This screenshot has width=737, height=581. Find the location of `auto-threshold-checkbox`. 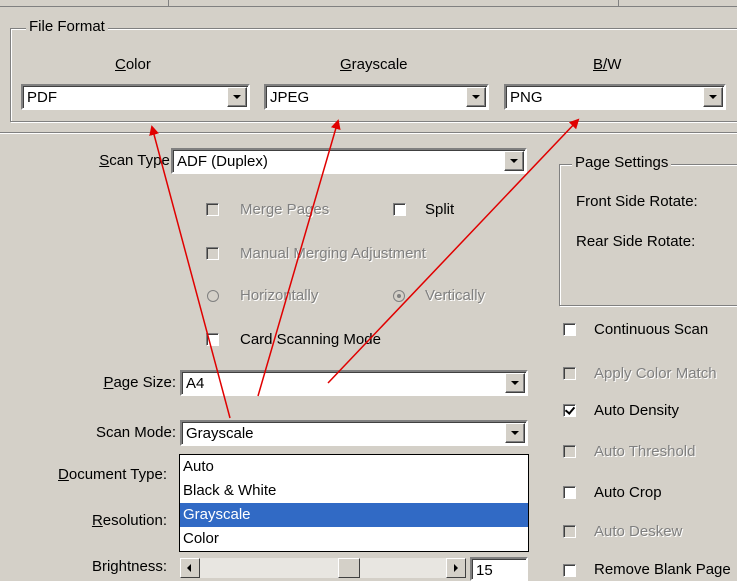

auto-threshold-checkbox is located at coordinates (569, 451).